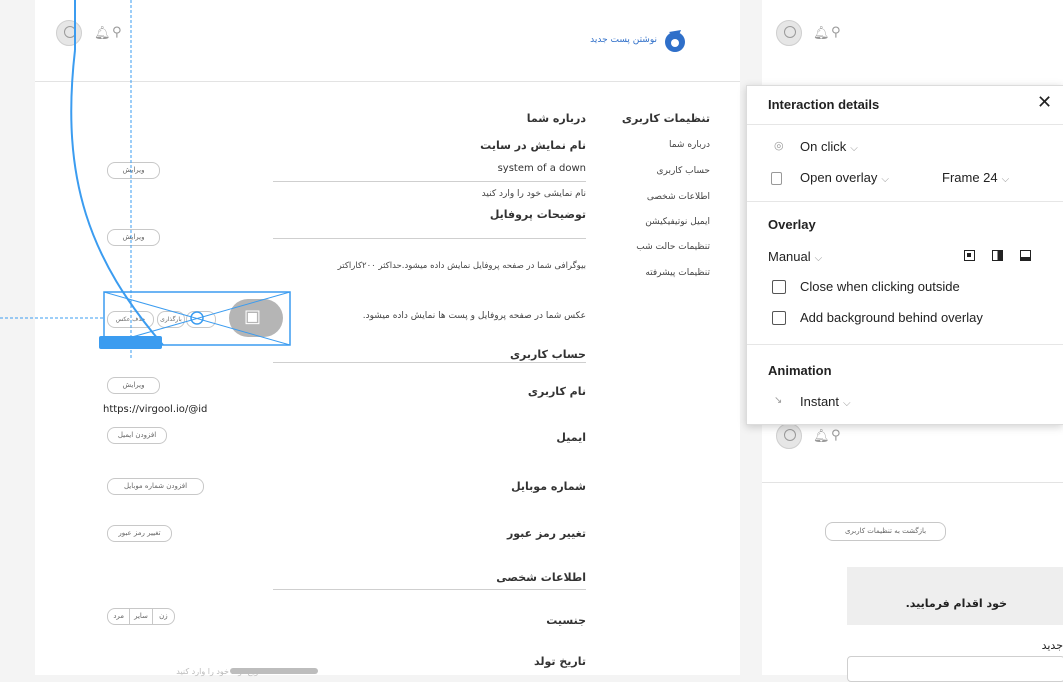  What do you see at coordinates (956, 603) in the screenshot?
I see `notice-text: خود اقدام فرمایید.` at bounding box center [956, 603].